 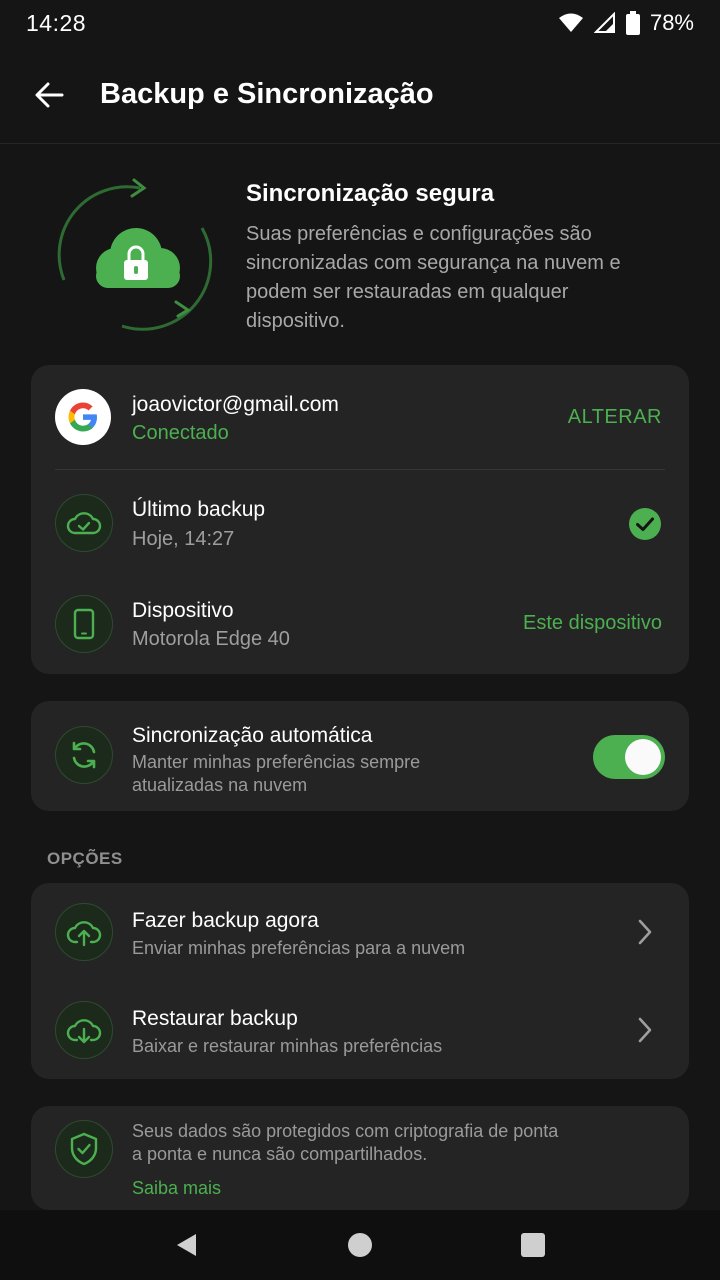 What do you see at coordinates (632, 23) in the screenshot?
I see `battery-icon` at bounding box center [632, 23].